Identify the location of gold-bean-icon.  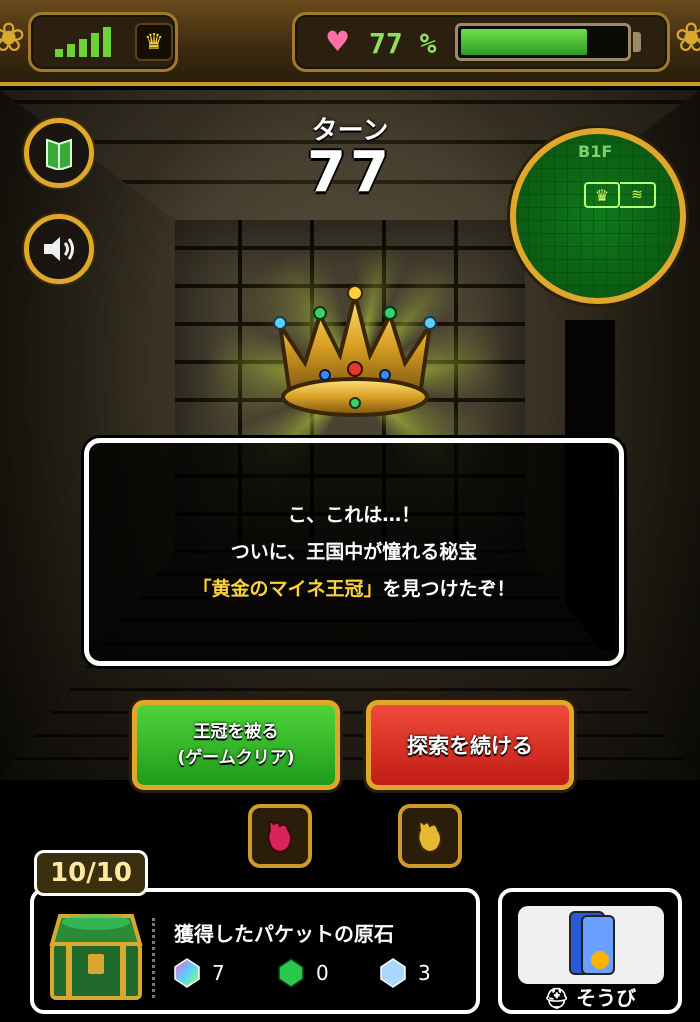
(429, 837).